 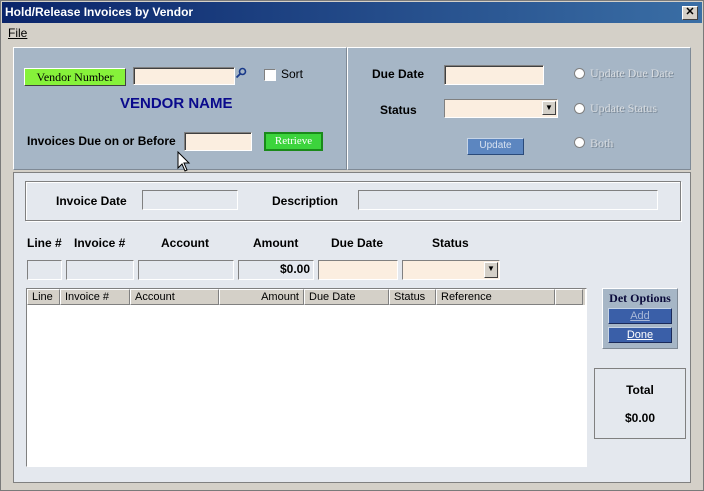 I want to click on account-input, so click(x=186, y=270).